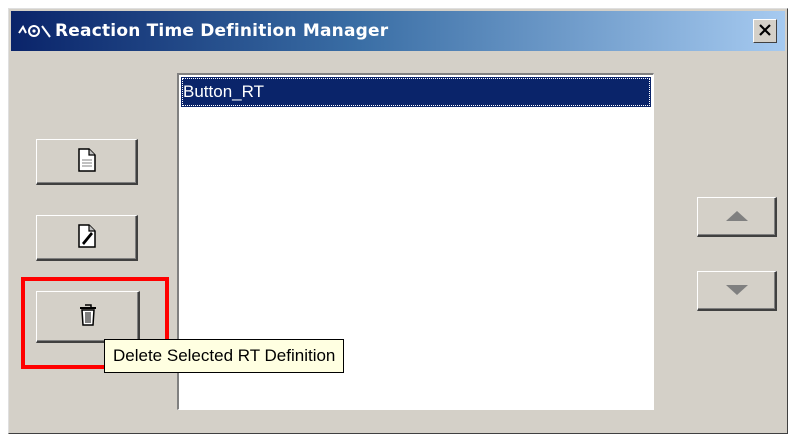 The height and width of the screenshot is (438, 792). I want to click on arrow-down-icon, so click(737, 290).